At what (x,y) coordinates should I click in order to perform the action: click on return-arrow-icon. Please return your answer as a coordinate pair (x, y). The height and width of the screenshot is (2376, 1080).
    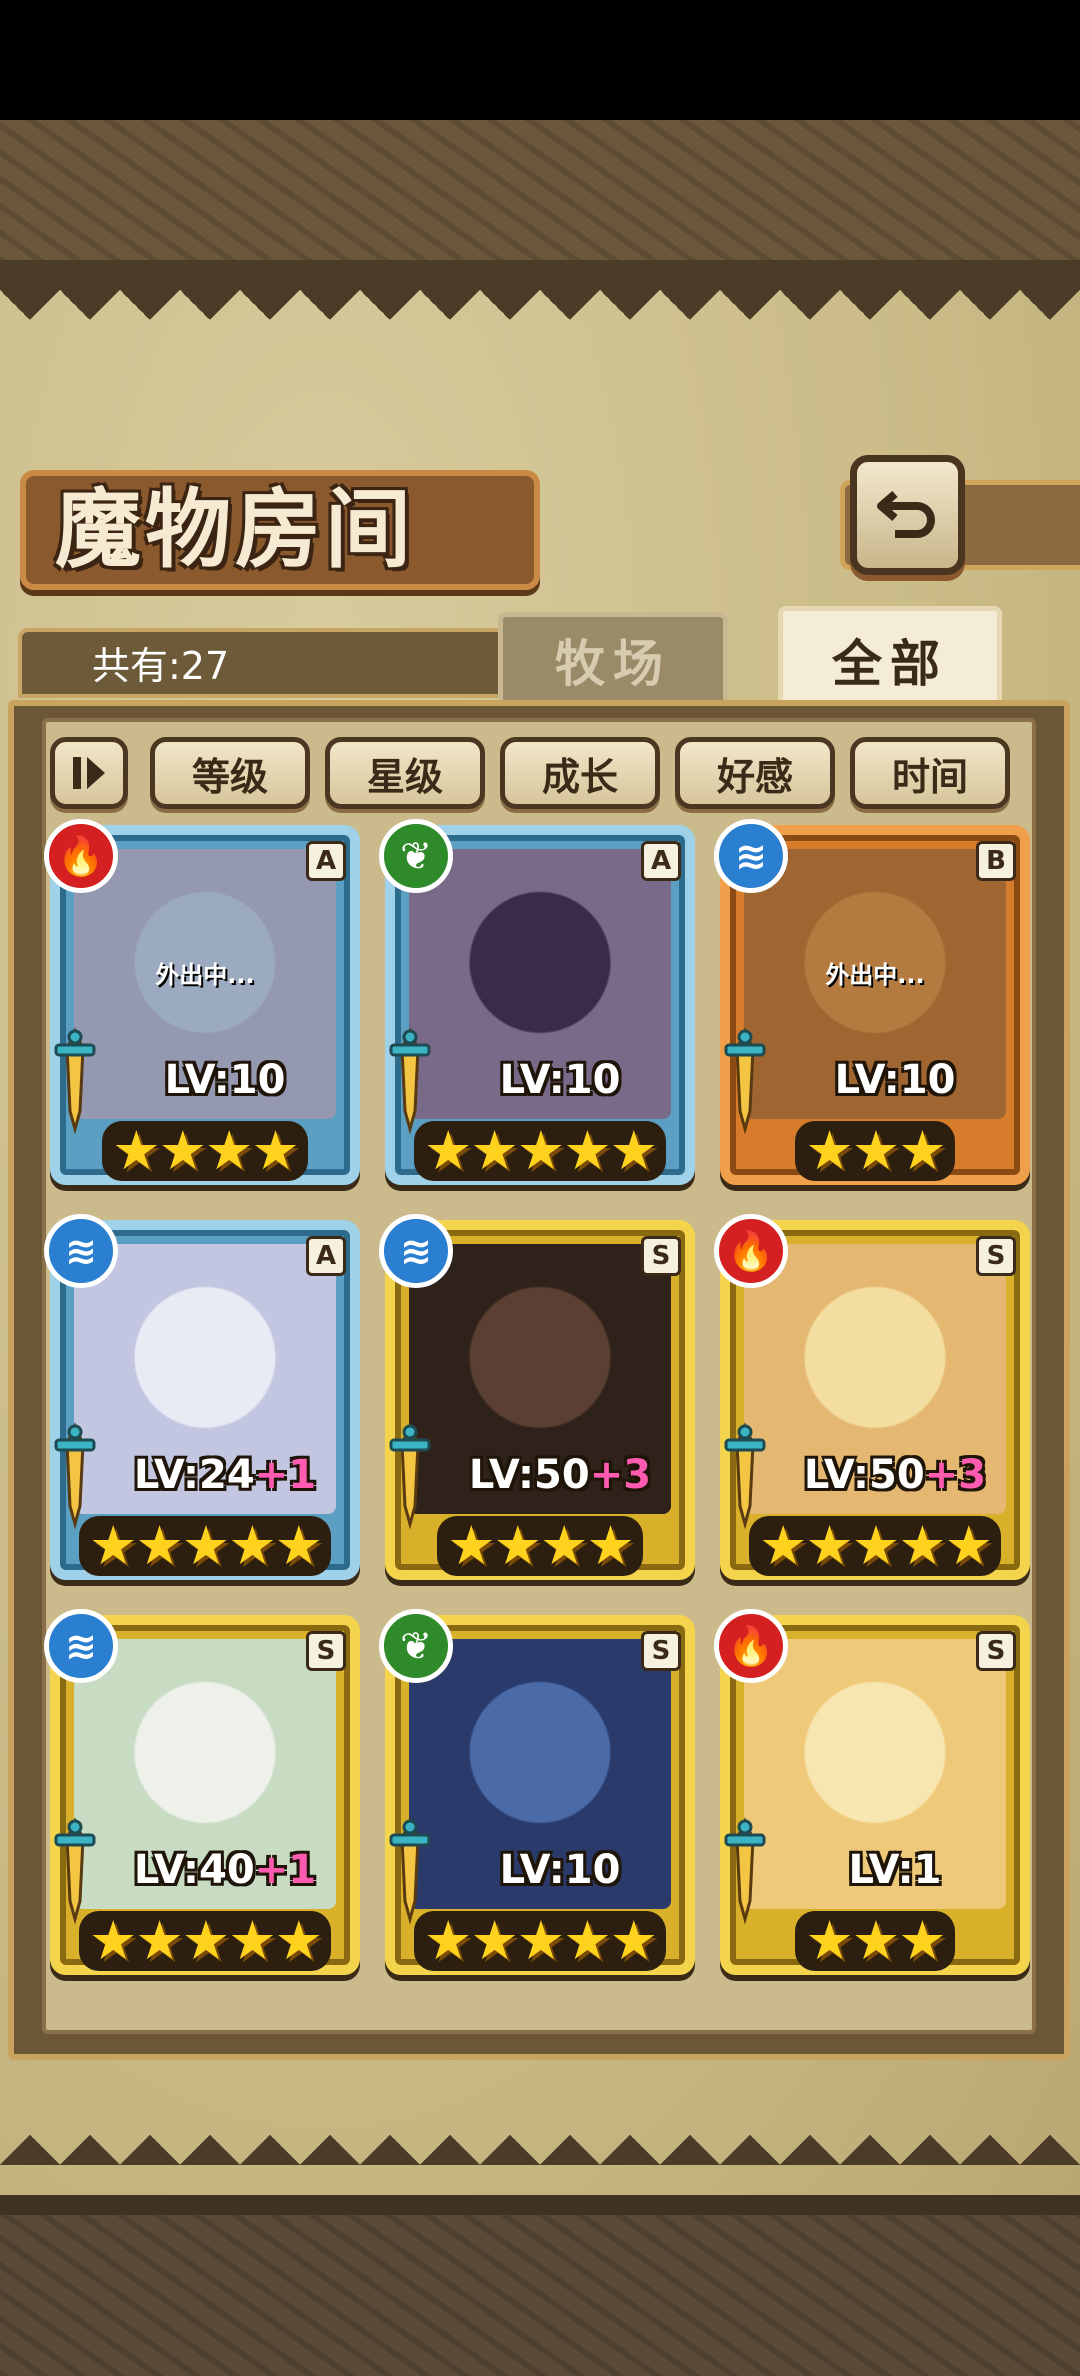
    Looking at the image, I should click on (905, 514).